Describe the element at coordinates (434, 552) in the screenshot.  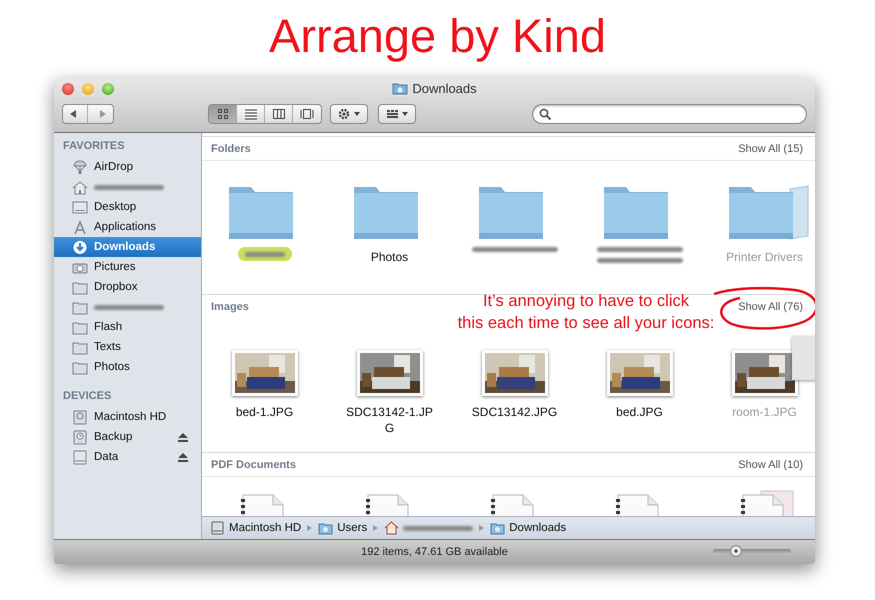
I see `status-text: 192 items, 47.61 GB available` at that location.